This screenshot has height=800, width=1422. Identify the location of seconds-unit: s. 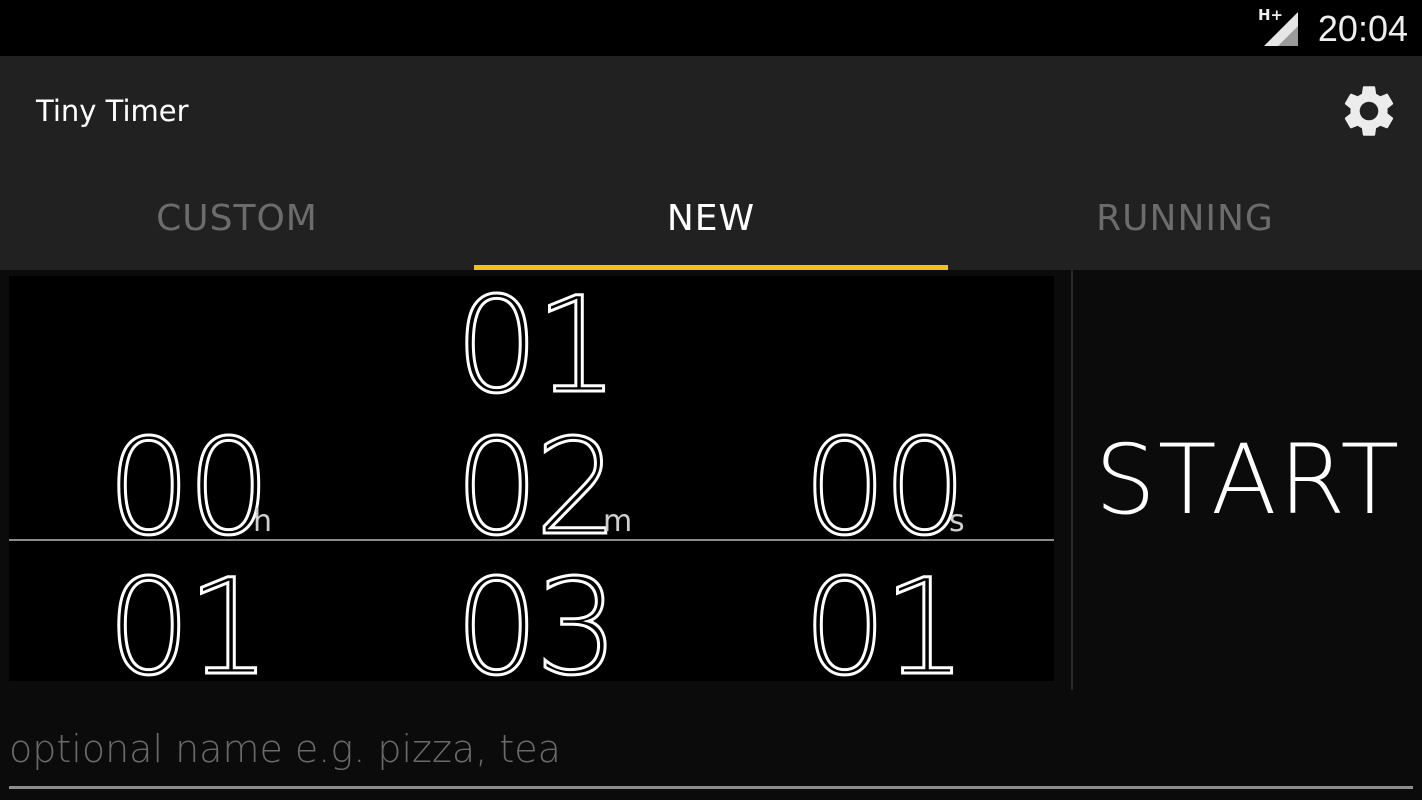
(957, 521).